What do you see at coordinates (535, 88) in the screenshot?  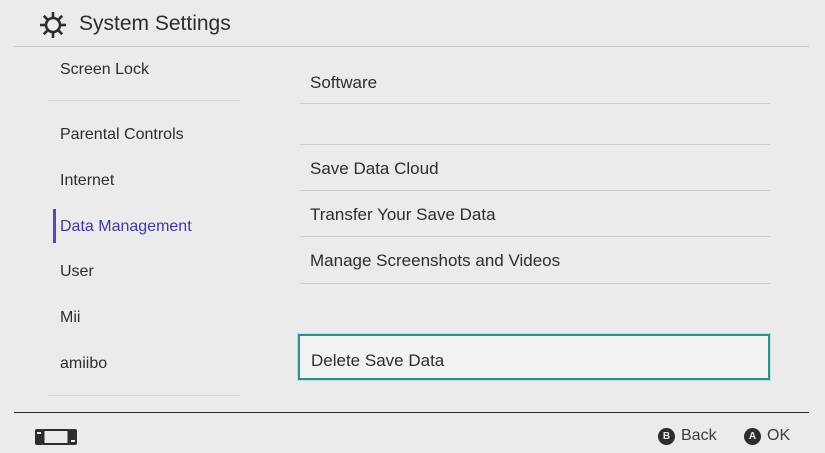 I see `menu-item-software: Software` at bounding box center [535, 88].